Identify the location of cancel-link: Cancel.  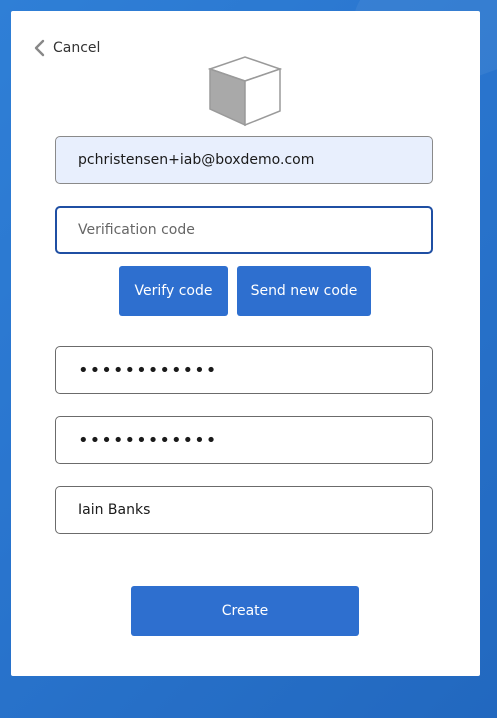
(66, 48).